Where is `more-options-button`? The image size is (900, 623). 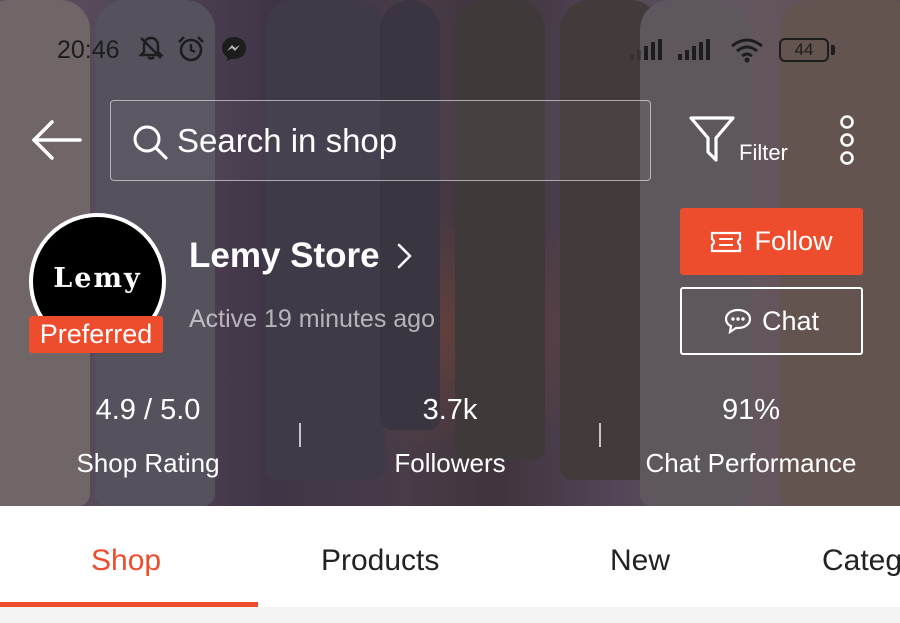
more-options-button is located at coordinates (847, 140).